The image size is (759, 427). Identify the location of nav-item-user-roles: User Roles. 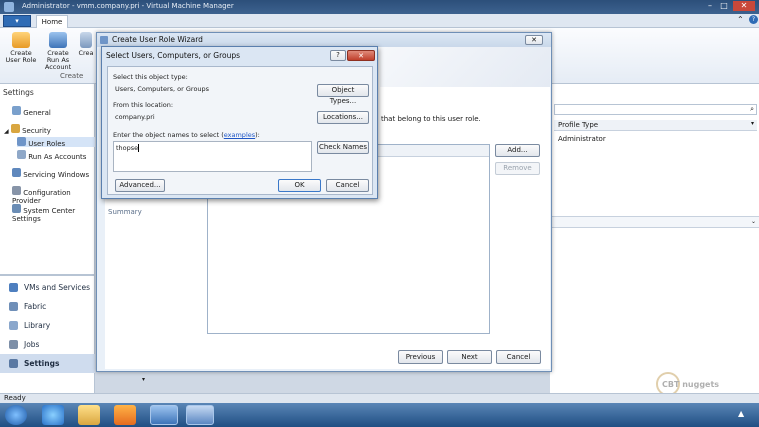
(56, 142).